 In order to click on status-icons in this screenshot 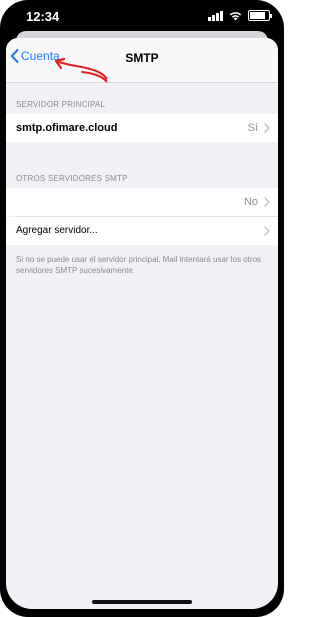, I will do `click(240, 15)`.